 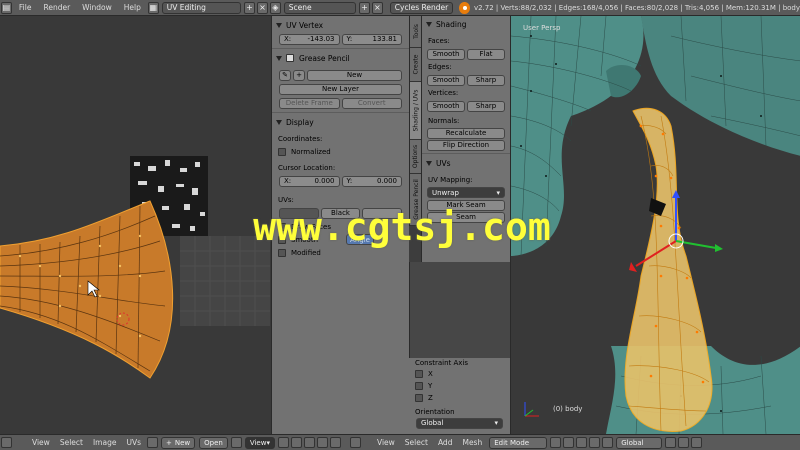 What do you see at coordinates (275, 7) in the screenshot?
I see `scene-icon: ◈` at bounding box center [275, 7].